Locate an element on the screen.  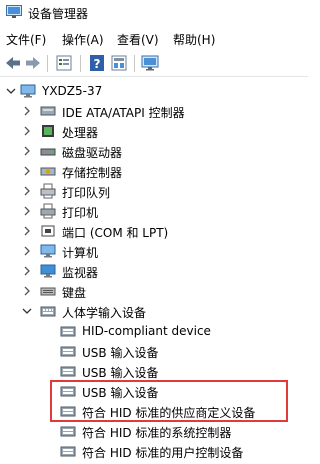
forward-arrow-icon is located at coordinates (33, 63).